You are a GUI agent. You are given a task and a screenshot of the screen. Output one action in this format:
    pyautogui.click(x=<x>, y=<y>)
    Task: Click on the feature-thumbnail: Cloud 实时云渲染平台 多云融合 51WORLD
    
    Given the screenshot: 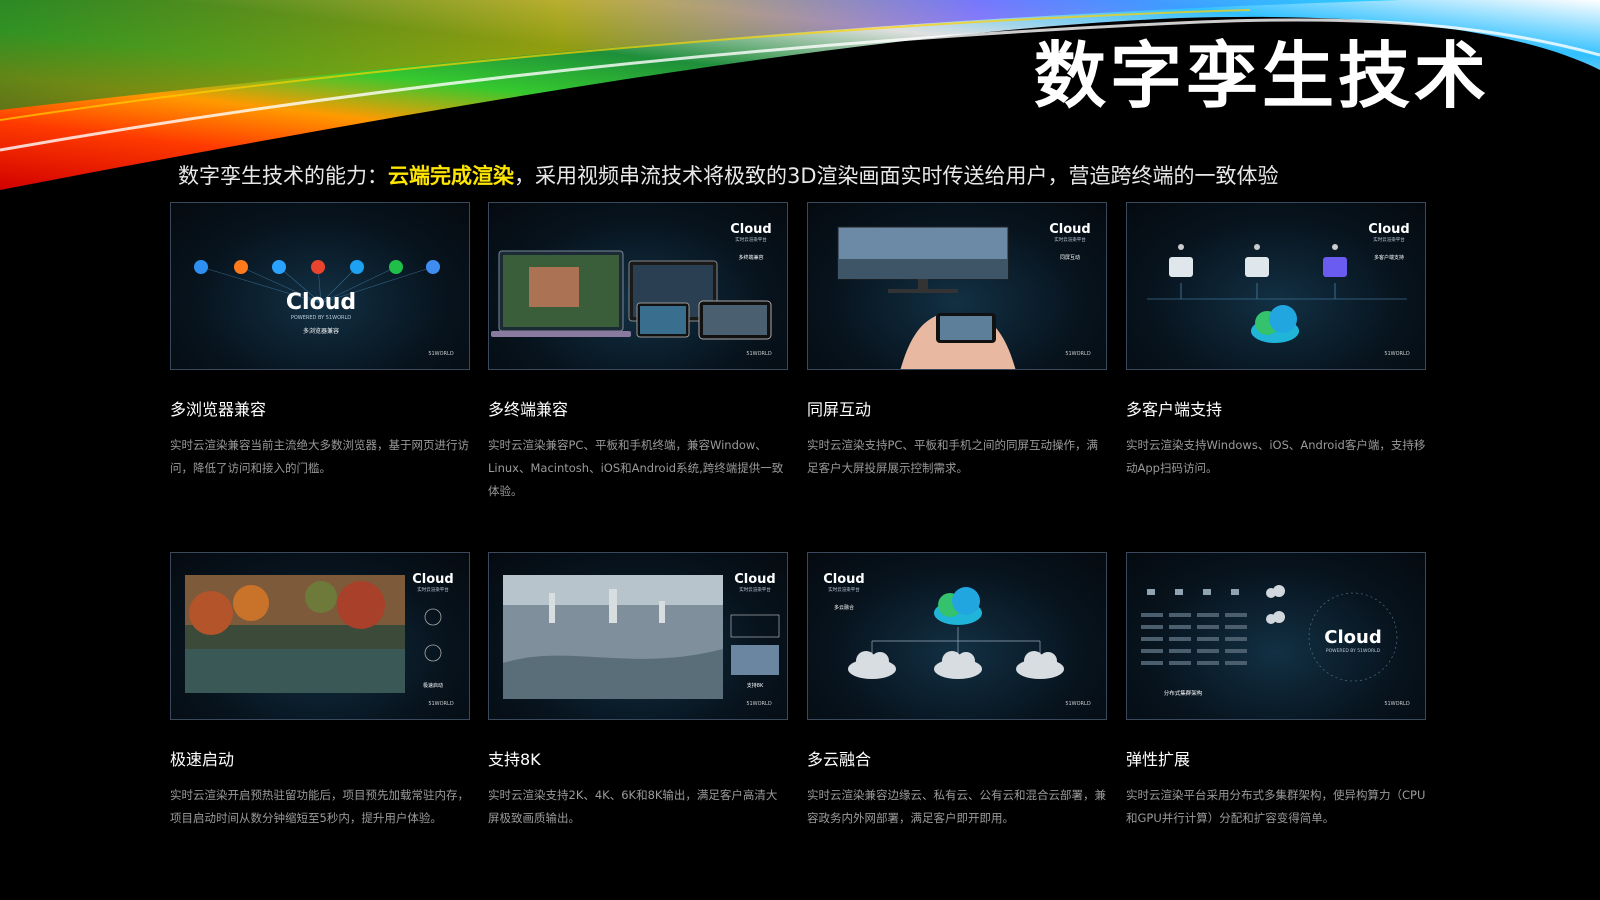 What is the action you would take?
    pyautogui.click(x=957, y=636)
    